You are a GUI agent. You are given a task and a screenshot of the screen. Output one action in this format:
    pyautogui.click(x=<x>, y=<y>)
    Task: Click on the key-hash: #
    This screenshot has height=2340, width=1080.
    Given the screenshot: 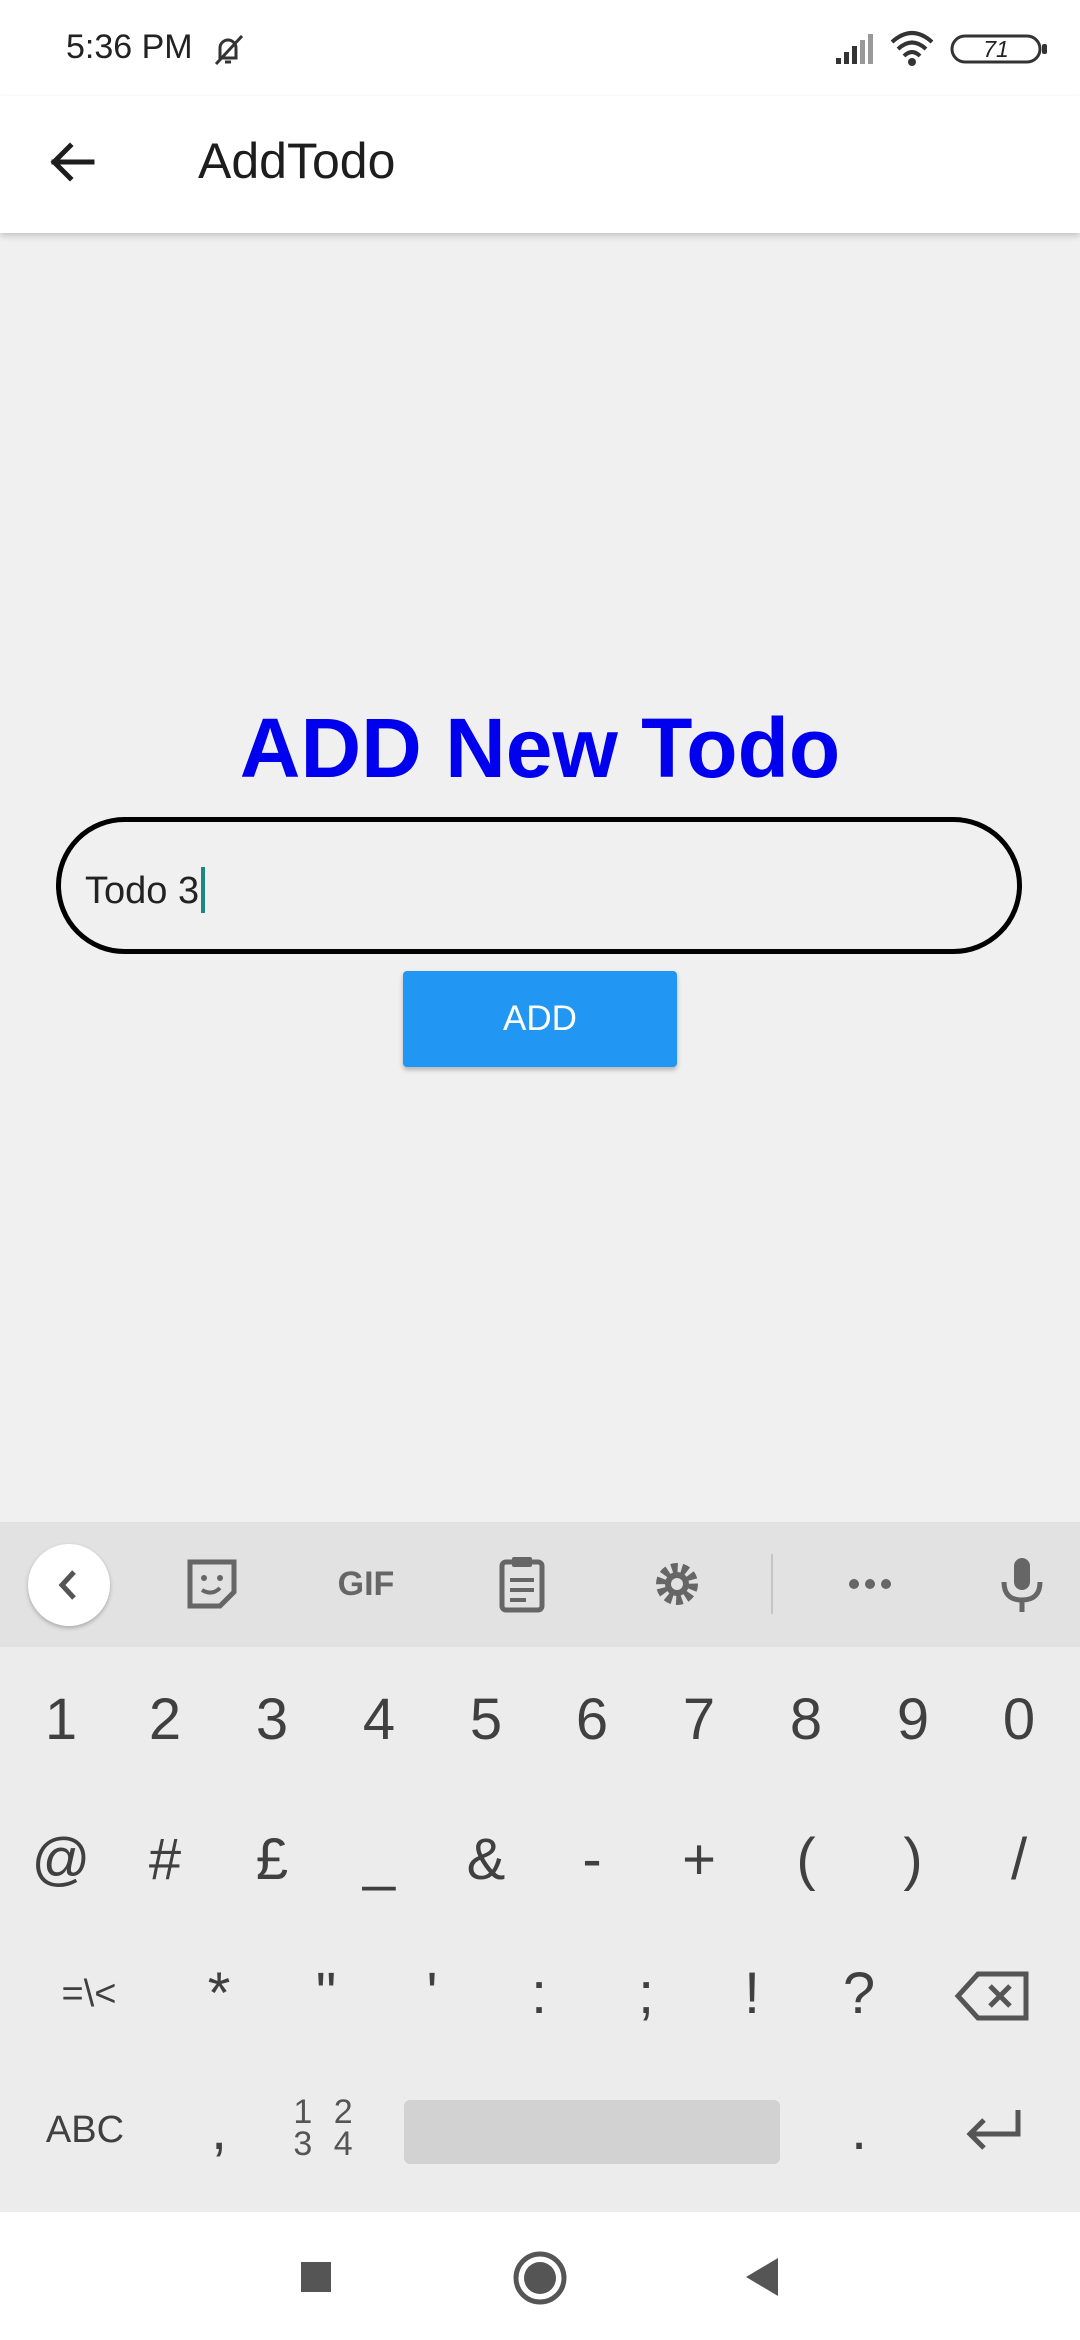 What is the action you would take?
    pyautogui.click(x=165, y=1860)
    